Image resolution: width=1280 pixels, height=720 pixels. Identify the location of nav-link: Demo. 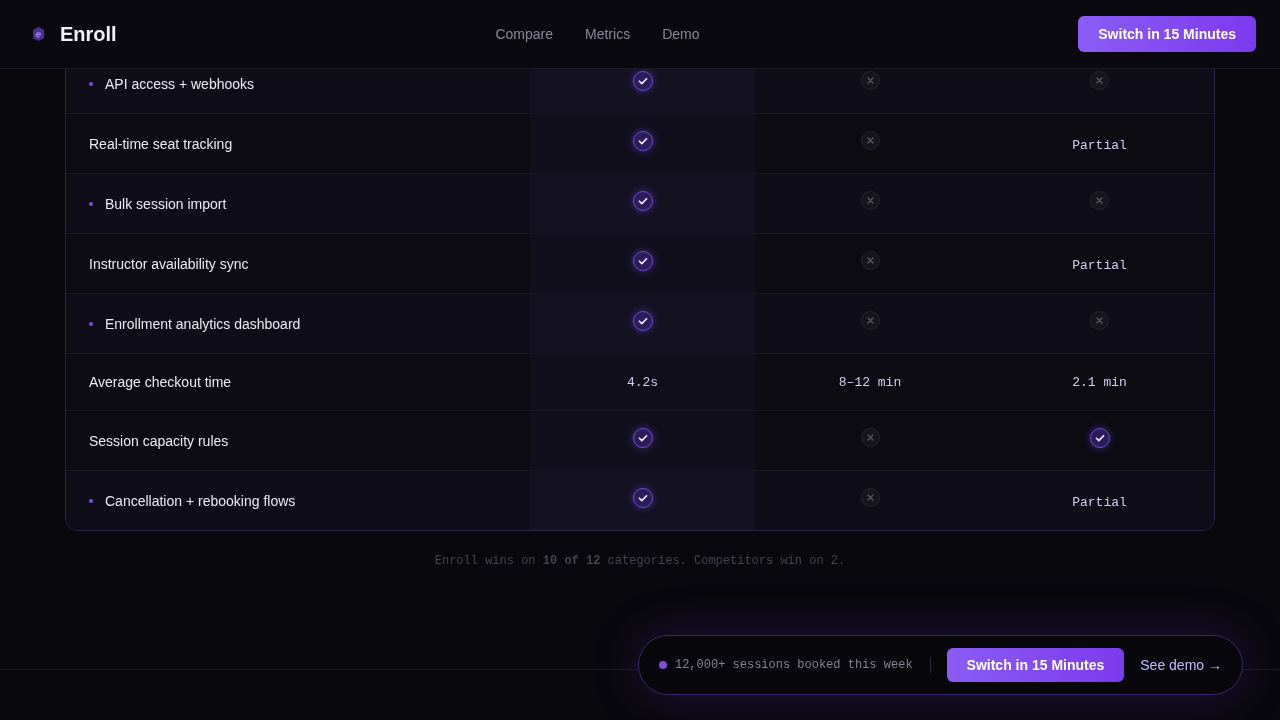
(681, 34).